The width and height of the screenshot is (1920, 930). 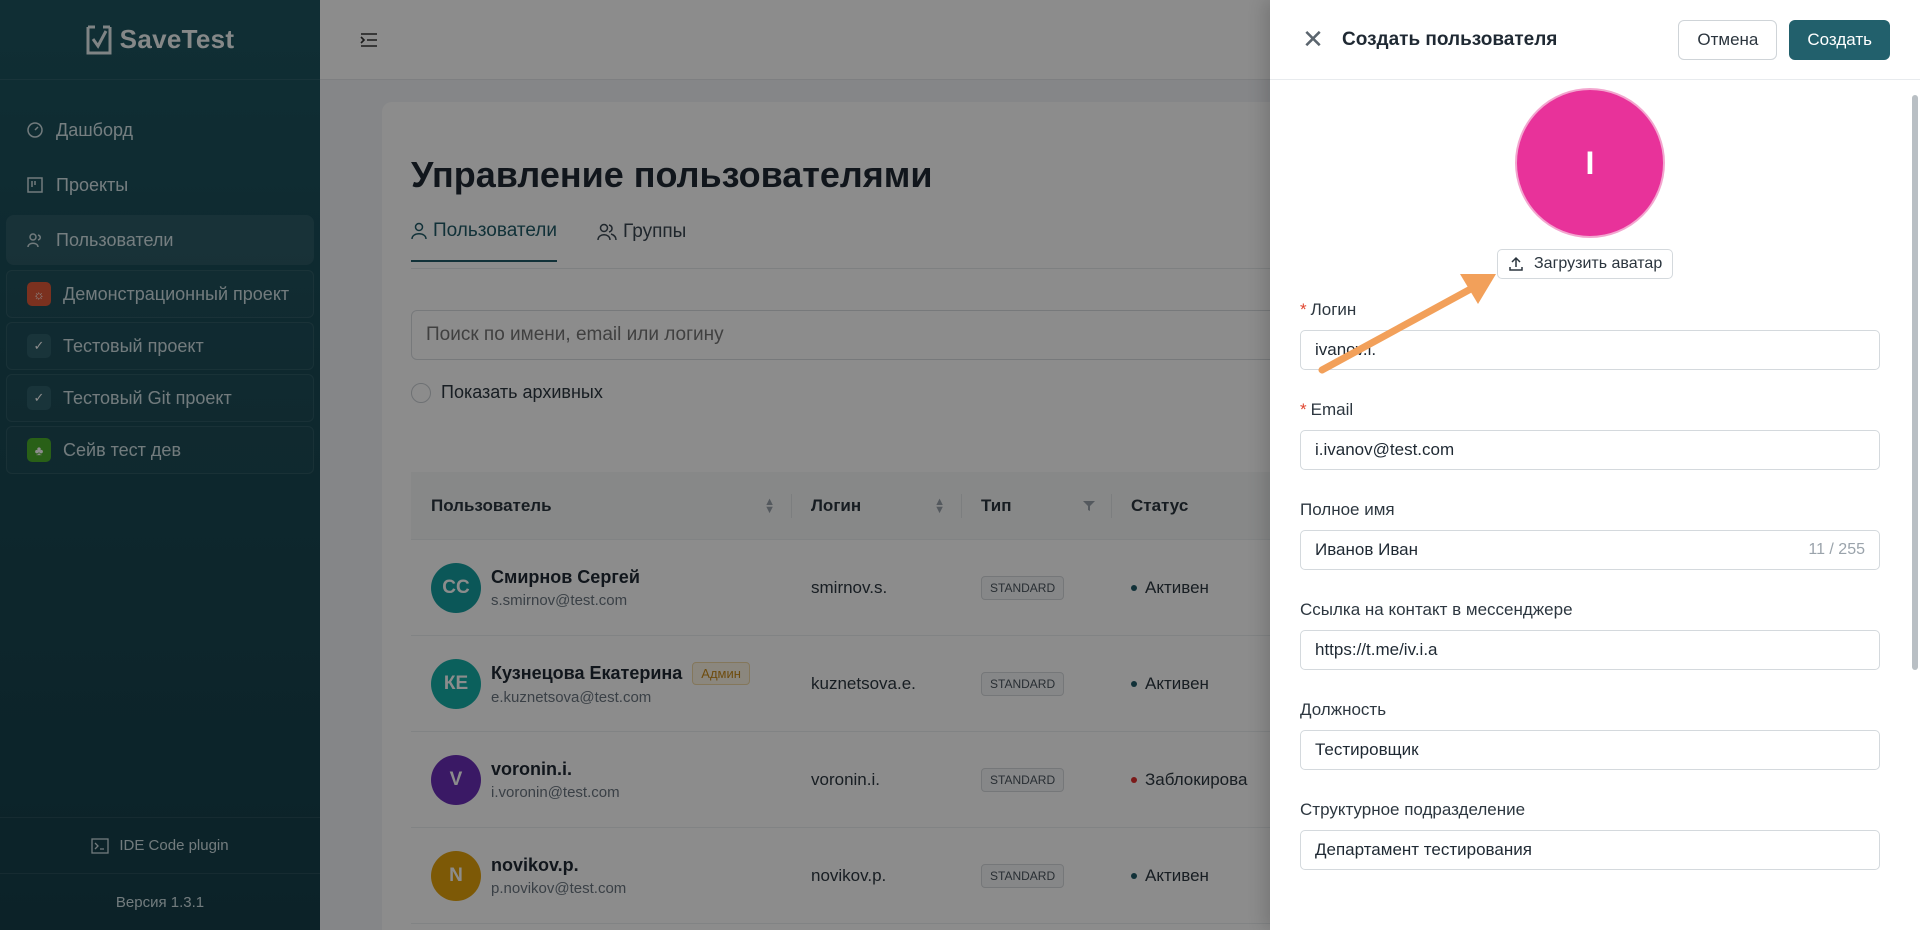 What do you see at coordinates (1367, 749) in the screenshot?
I see `input-value: Тестировщик` at bounding box center [1367, 749].